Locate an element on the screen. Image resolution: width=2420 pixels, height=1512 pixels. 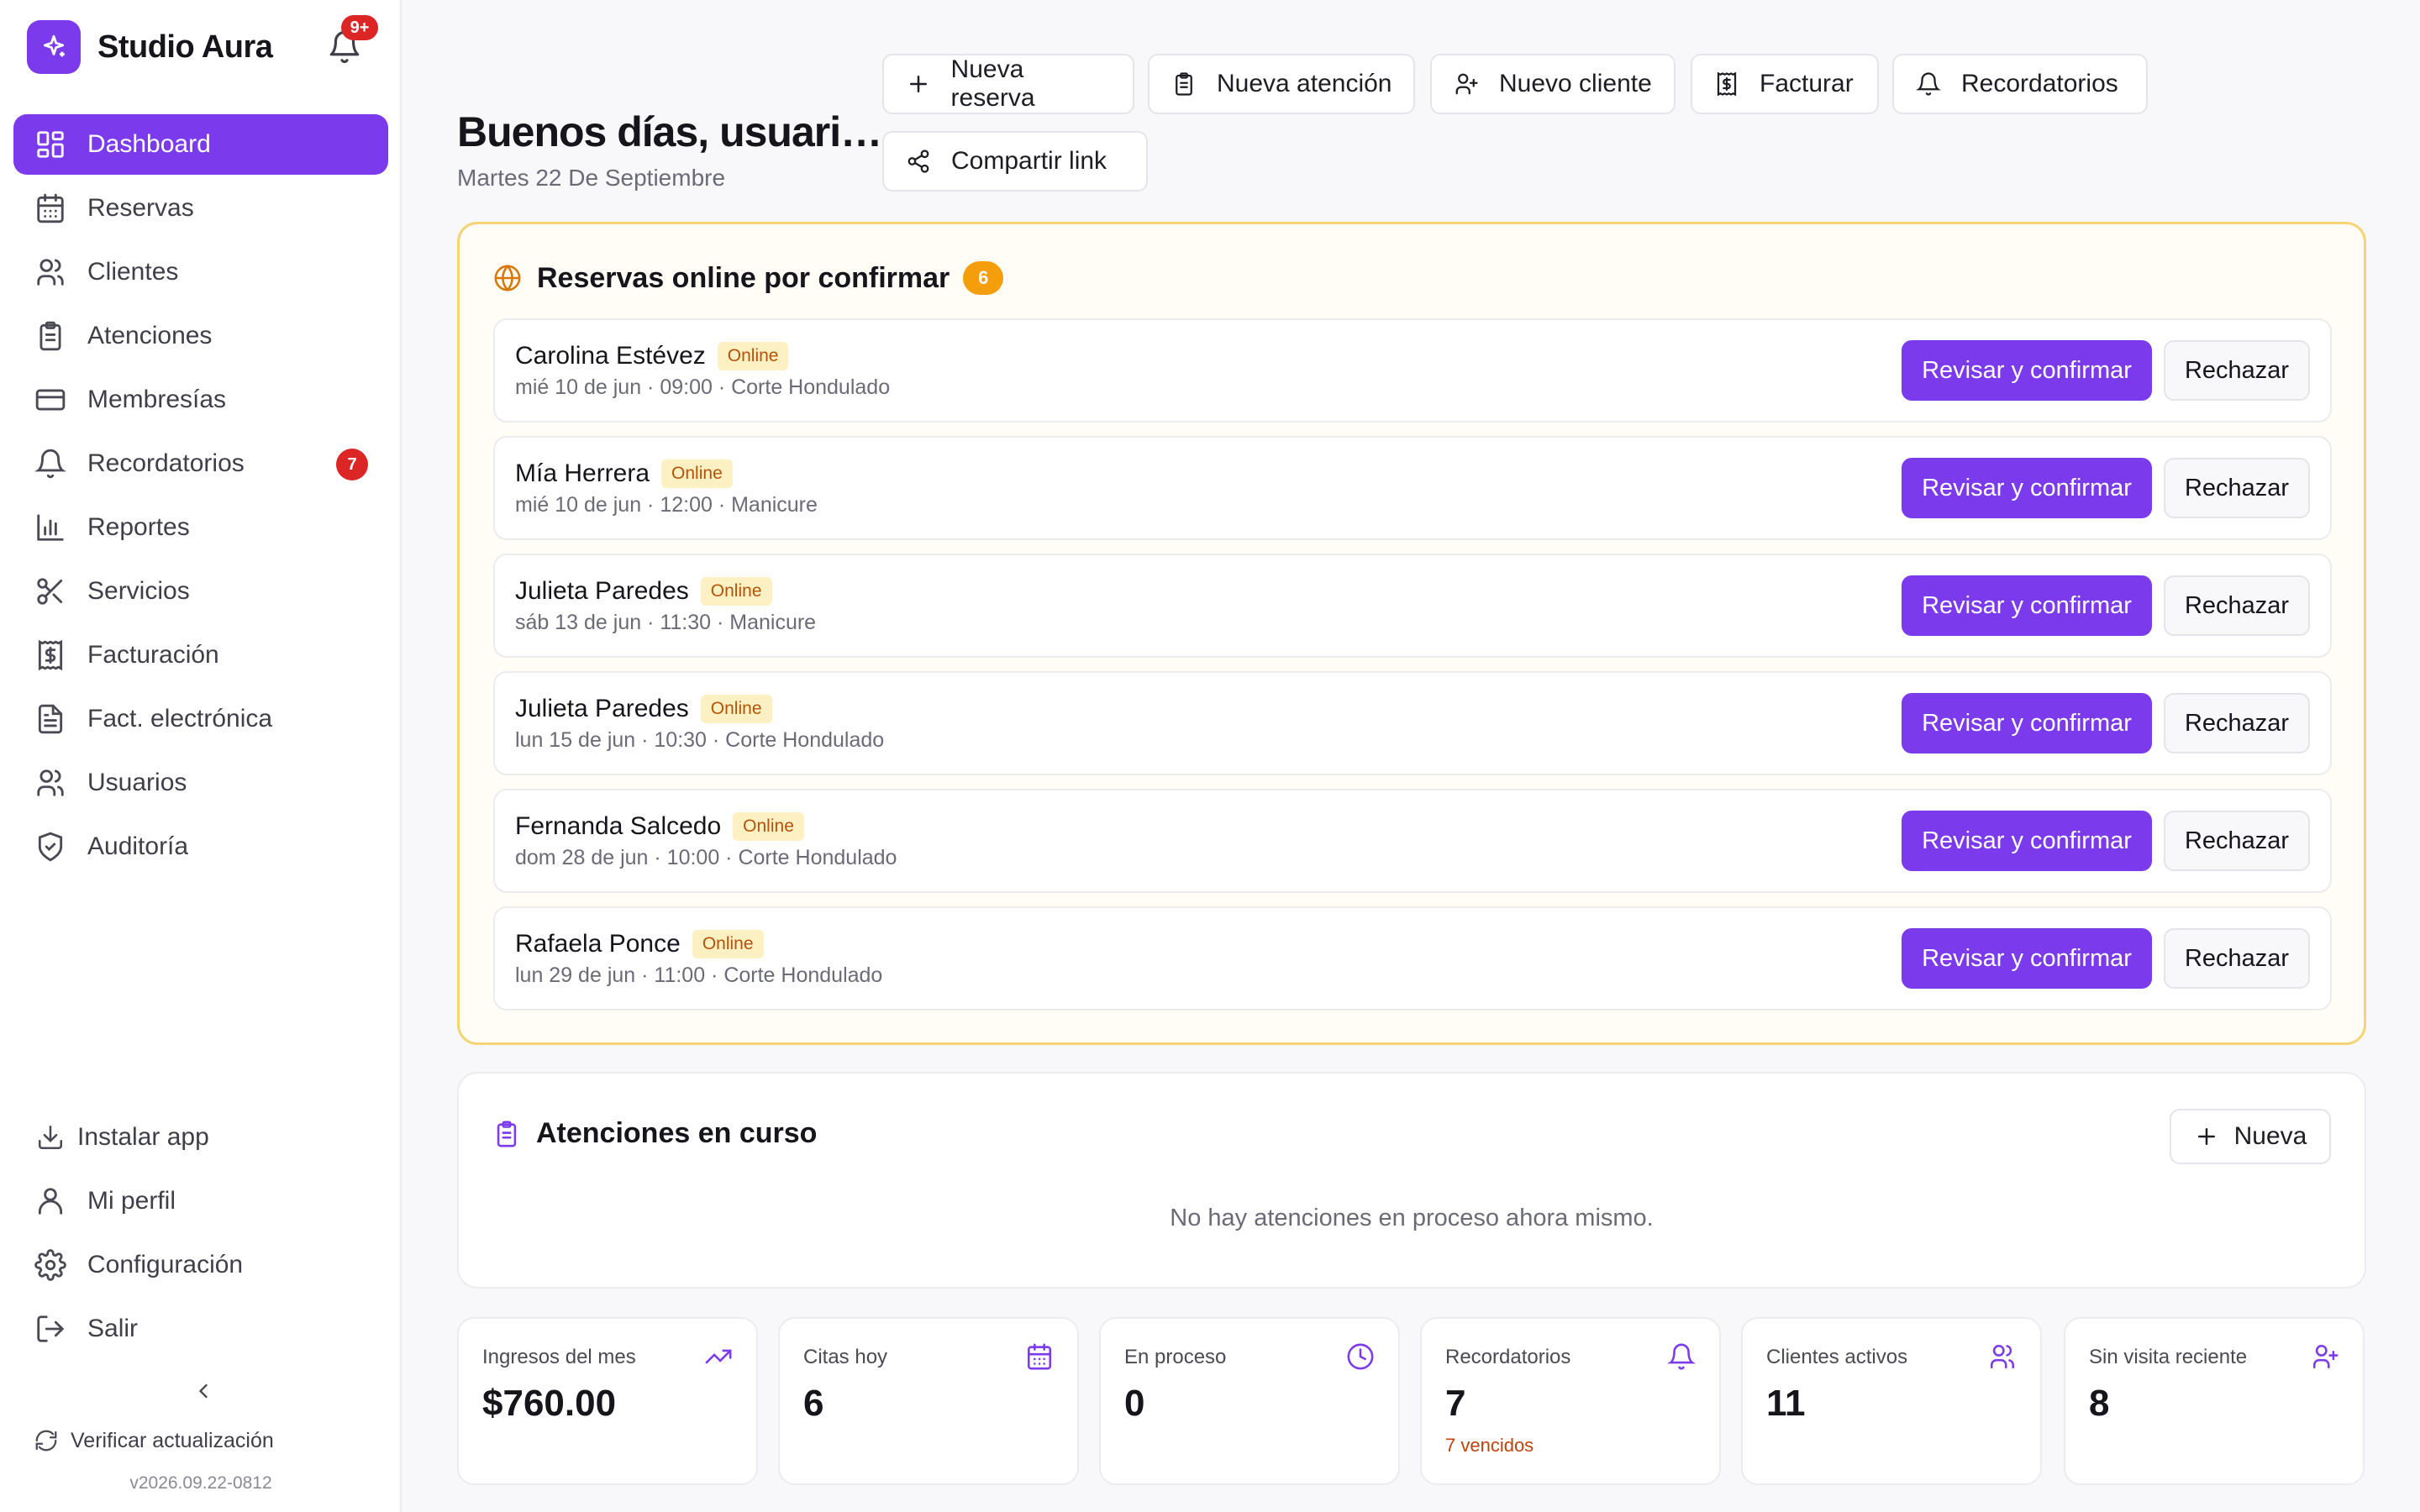
sidebar-item-label: Clientes is located at coordinates (133, 272).